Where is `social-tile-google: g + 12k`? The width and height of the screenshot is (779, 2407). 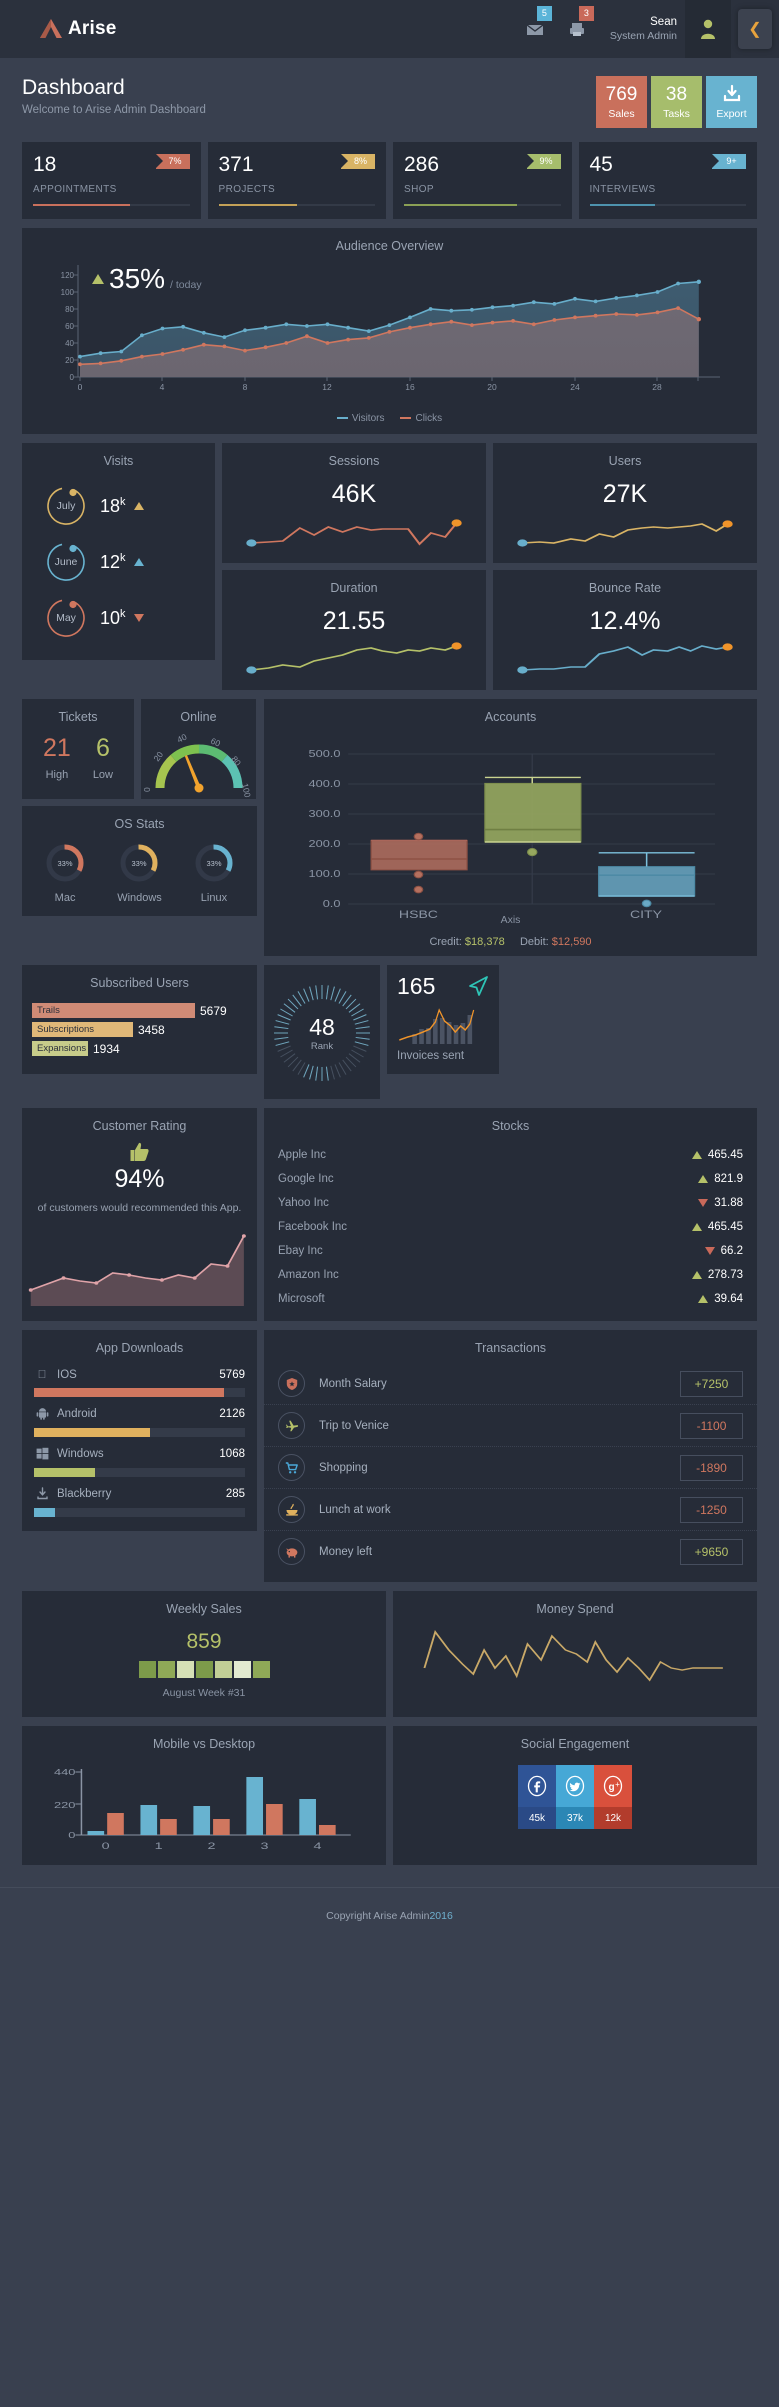 social-tile-google: g + 12k is located at coordinates (613, 1797).